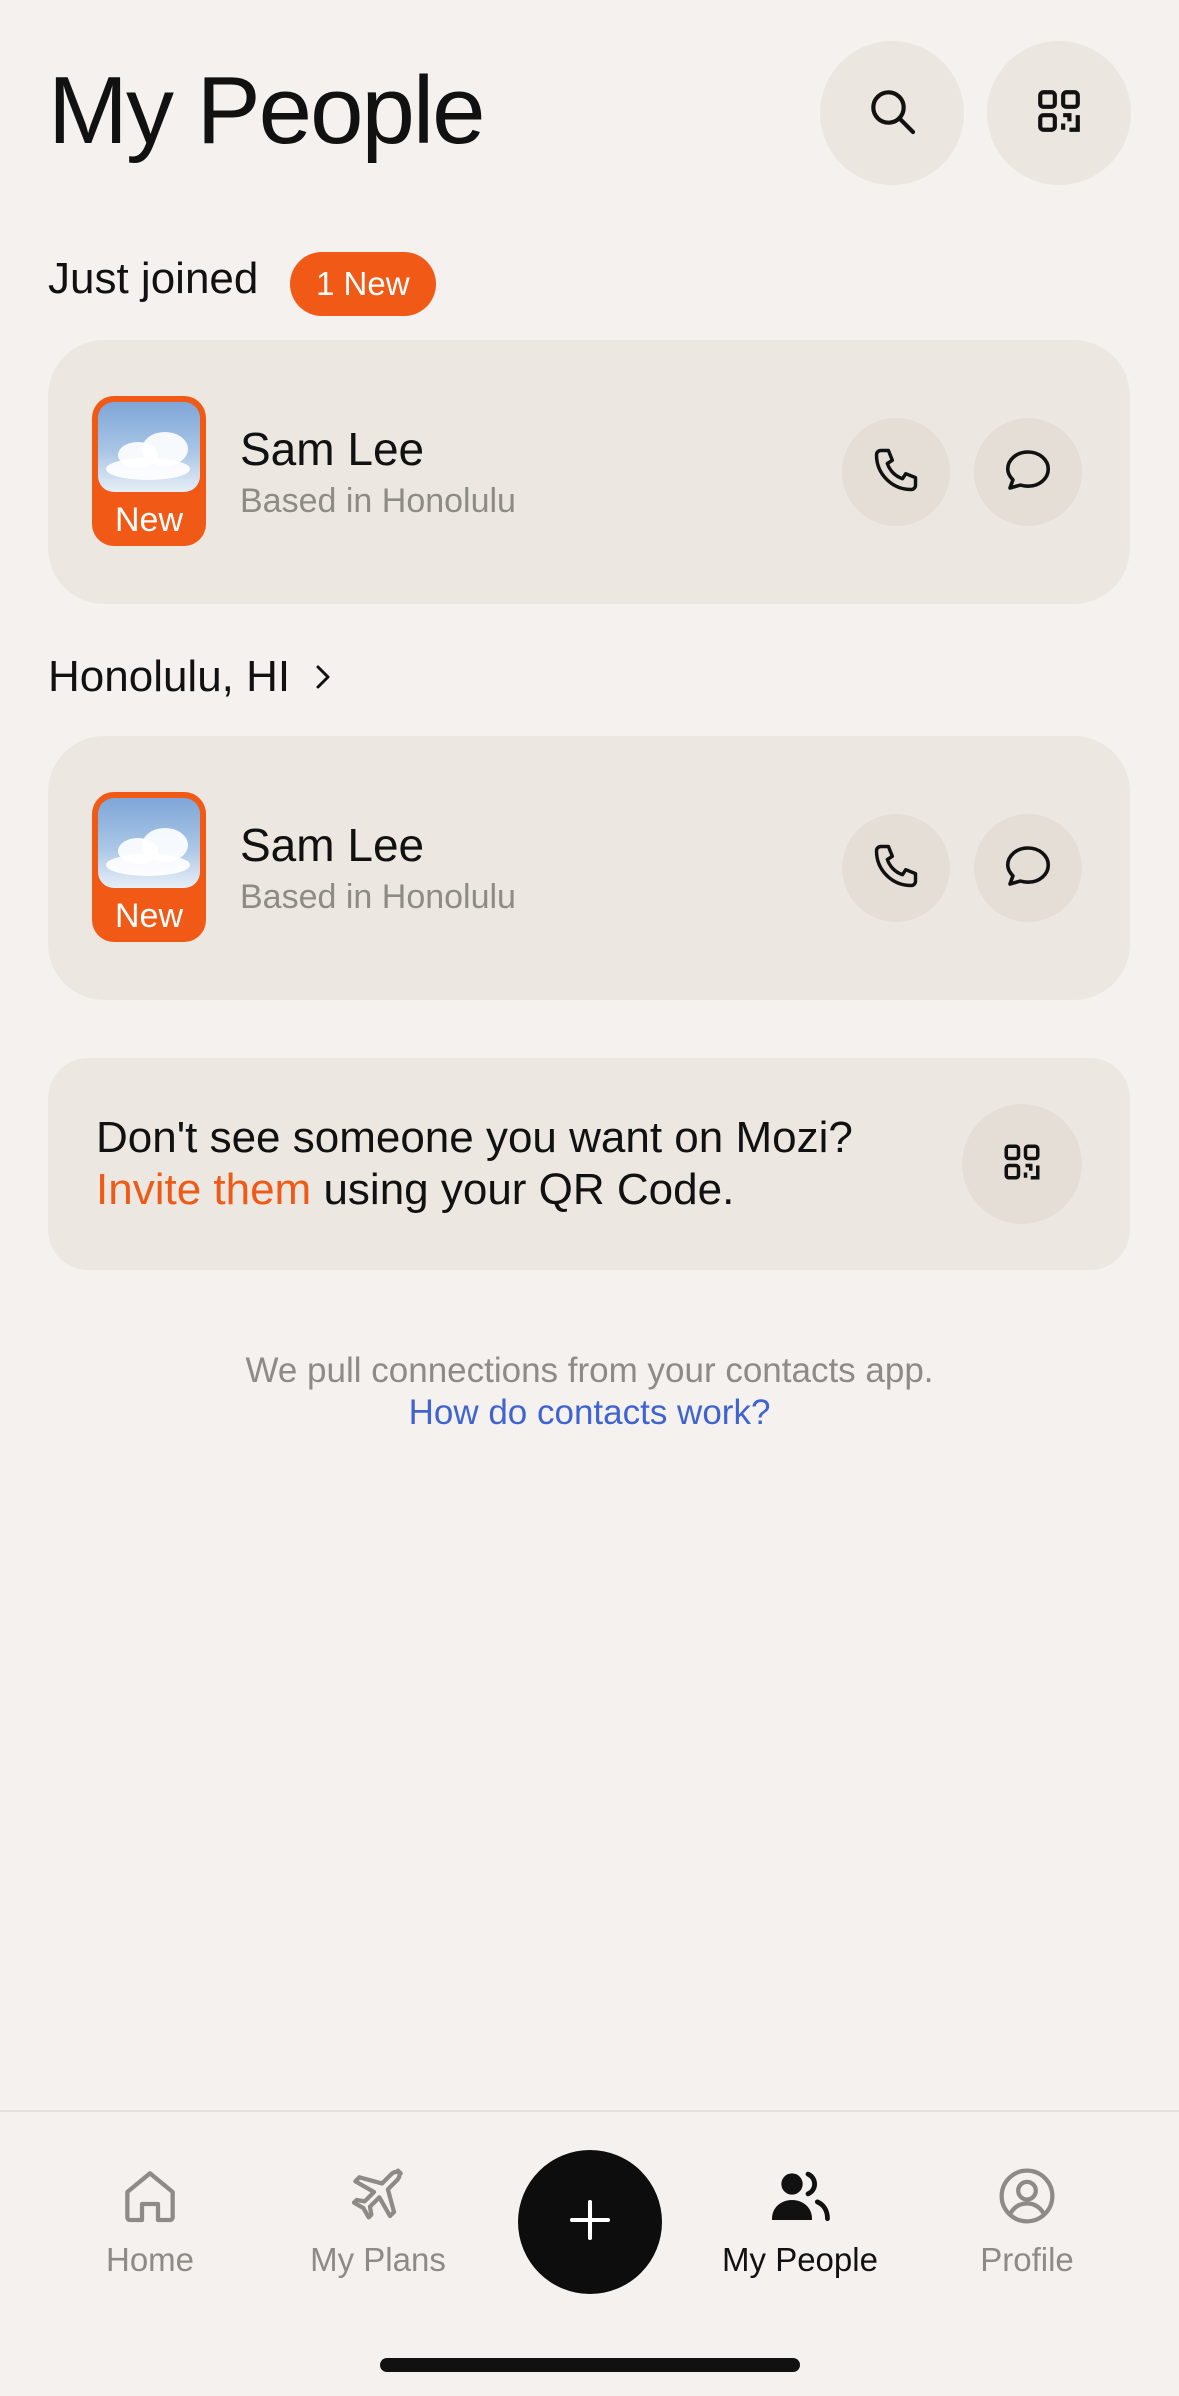 The image size is (1179, 2396). I want to click on invite-qr-button, so click(1022, 1164).